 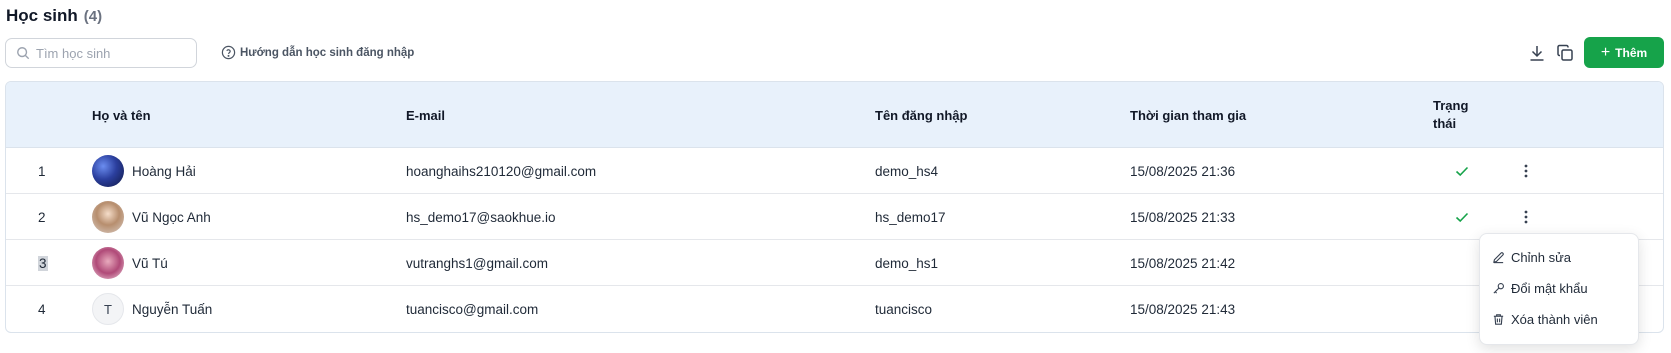 What do you see at coordinates (121, 115) in the screenshot?
I see `column-header-name: Họ và tên` at bounding box center [121, 115].